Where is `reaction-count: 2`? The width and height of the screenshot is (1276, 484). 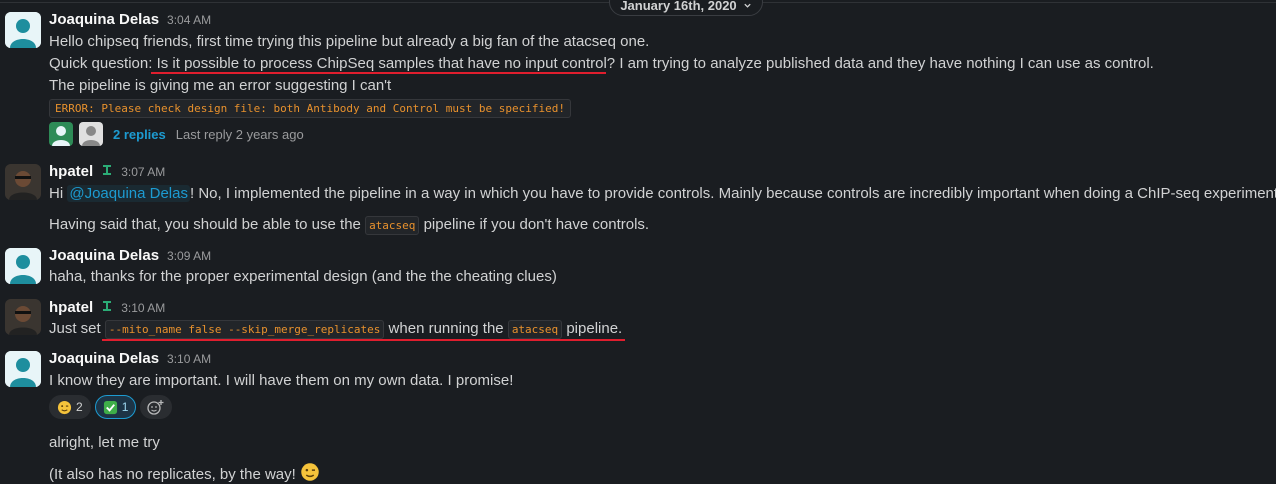
reaction-count: 2 is located at coordinates (79, 407).